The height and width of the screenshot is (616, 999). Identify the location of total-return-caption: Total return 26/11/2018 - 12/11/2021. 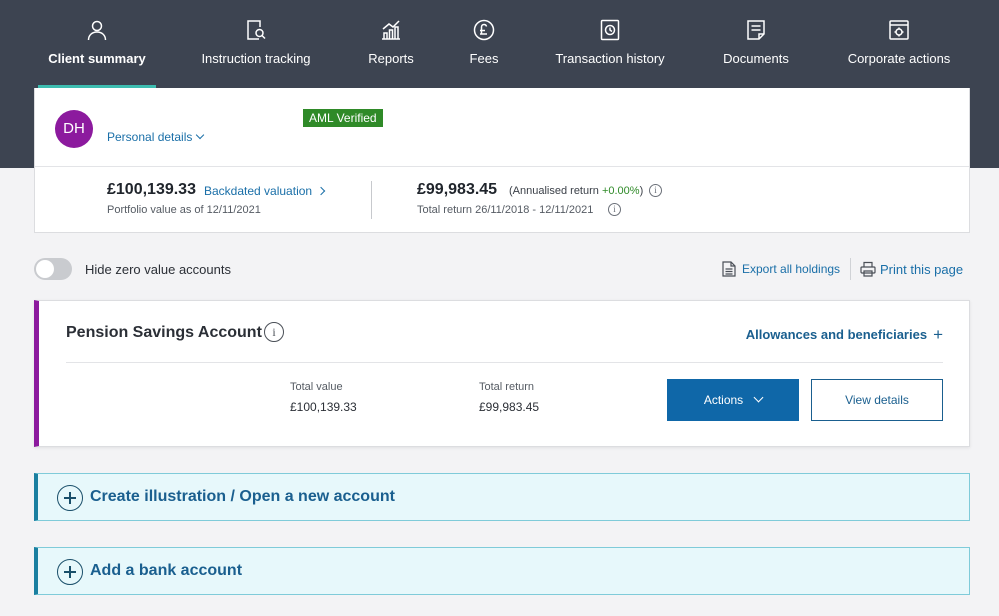
(505, 210).